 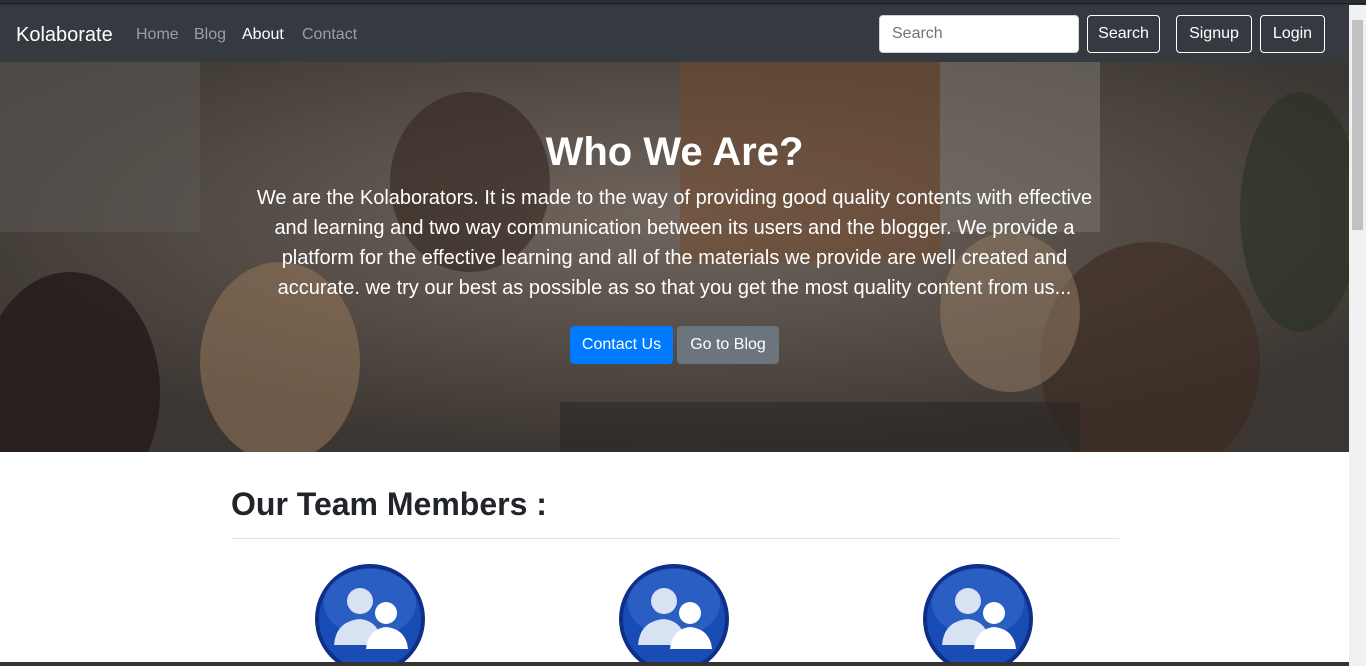 I want to click on nav-link-about: About, so click(x=263, y=35).